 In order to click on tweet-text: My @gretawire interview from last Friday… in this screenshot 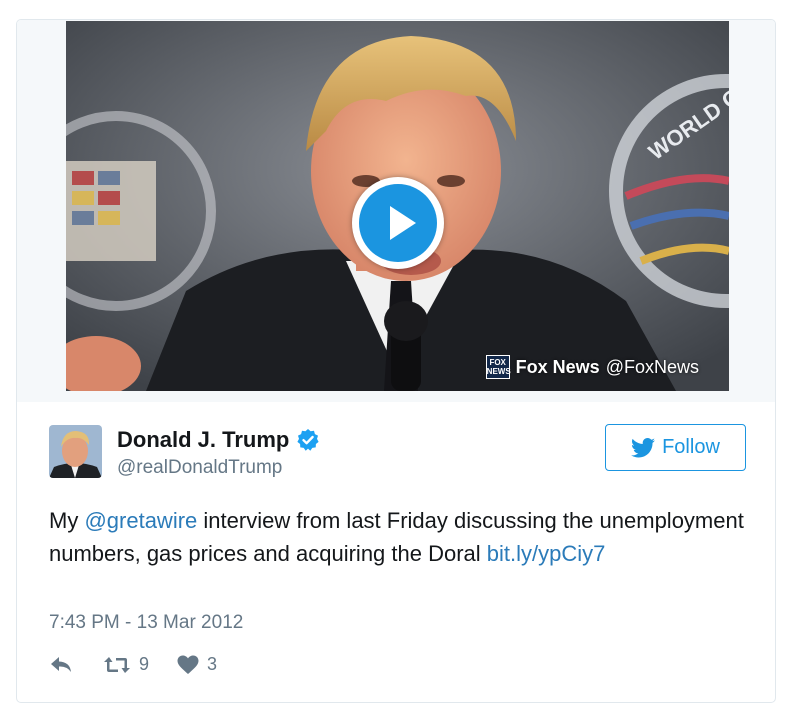, I will do `click(399, 537)`.